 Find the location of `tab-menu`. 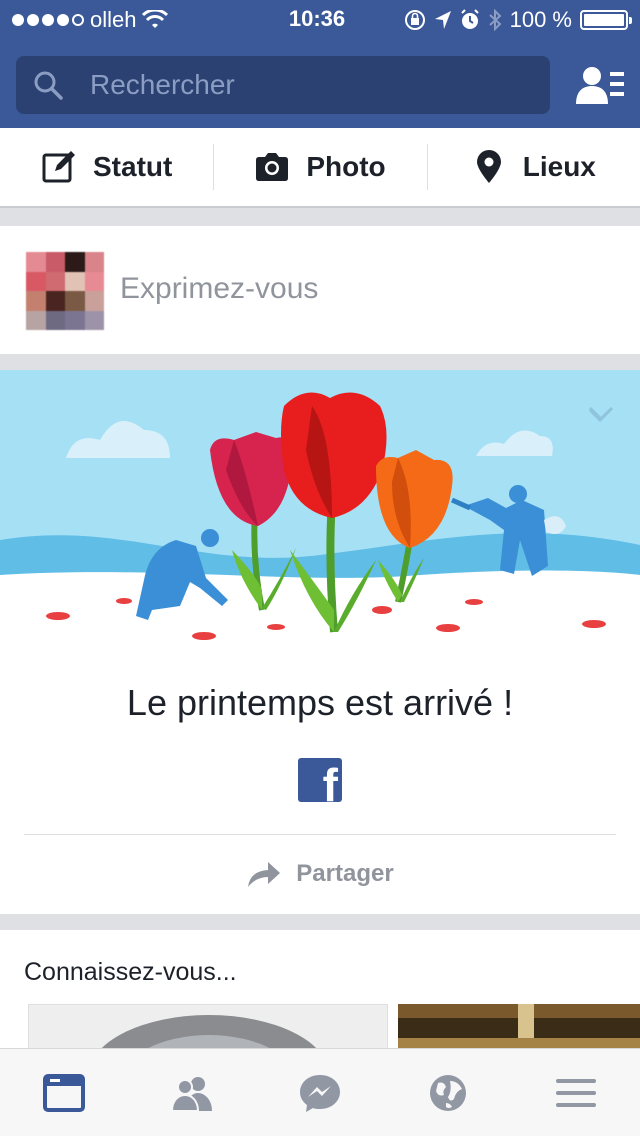

tab-menu is located at coordinates (576, 1092).